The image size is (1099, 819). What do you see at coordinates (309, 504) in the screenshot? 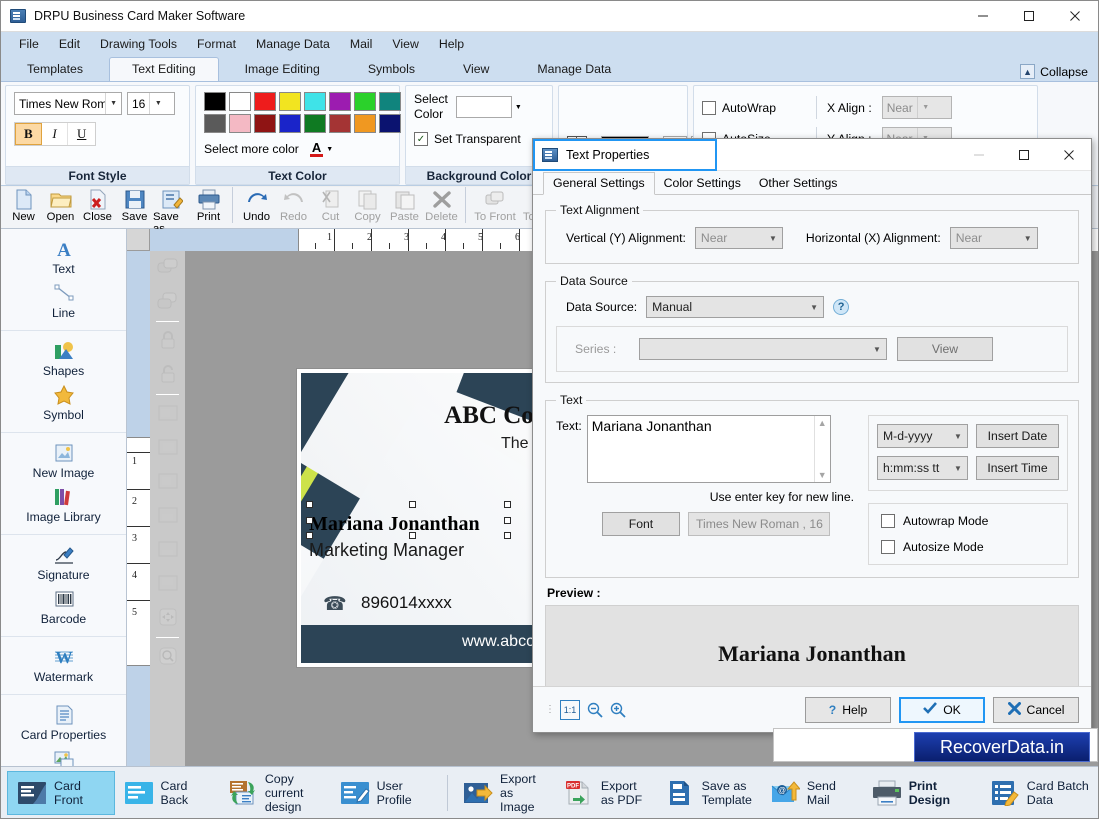
I see `selection-handle-tl` at bounding box center [309, 504].